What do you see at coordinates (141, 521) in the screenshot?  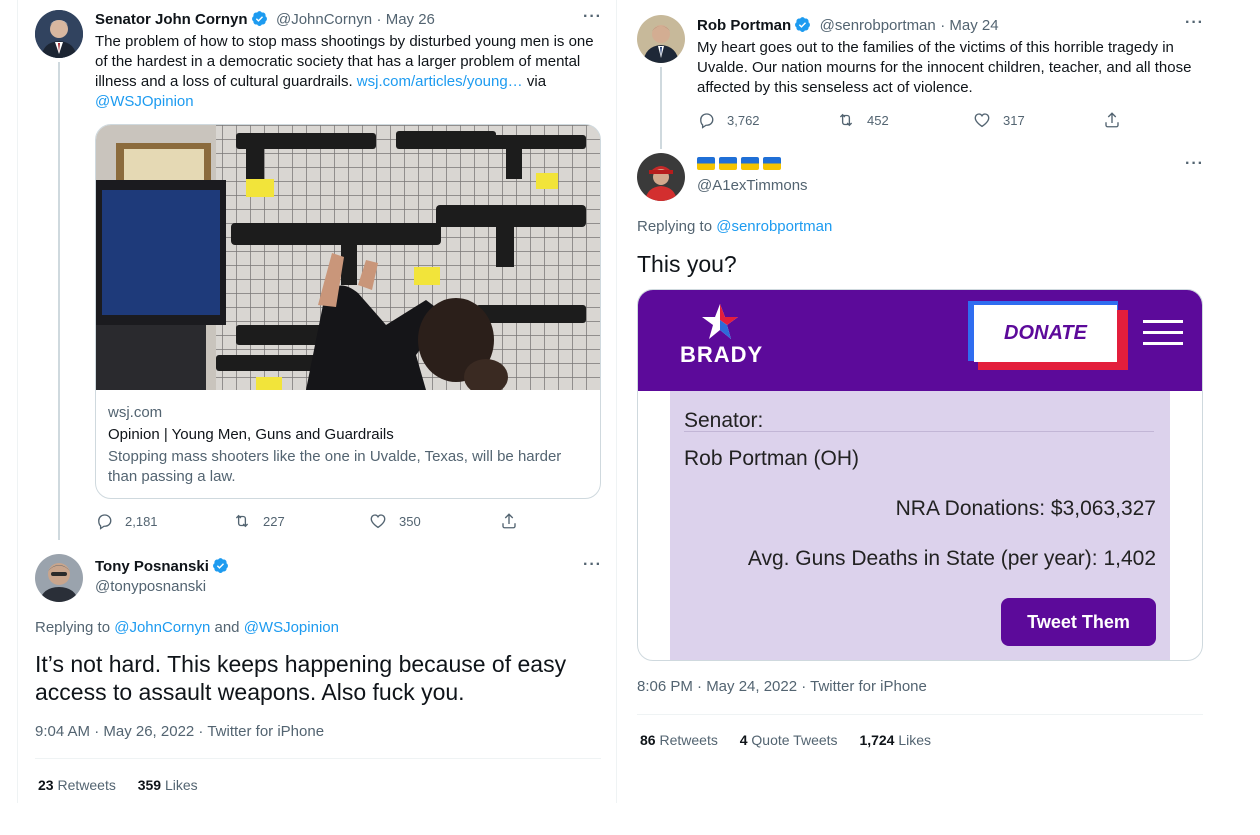 I see `reply-count: 2,181` at bounding box center [141, 521].